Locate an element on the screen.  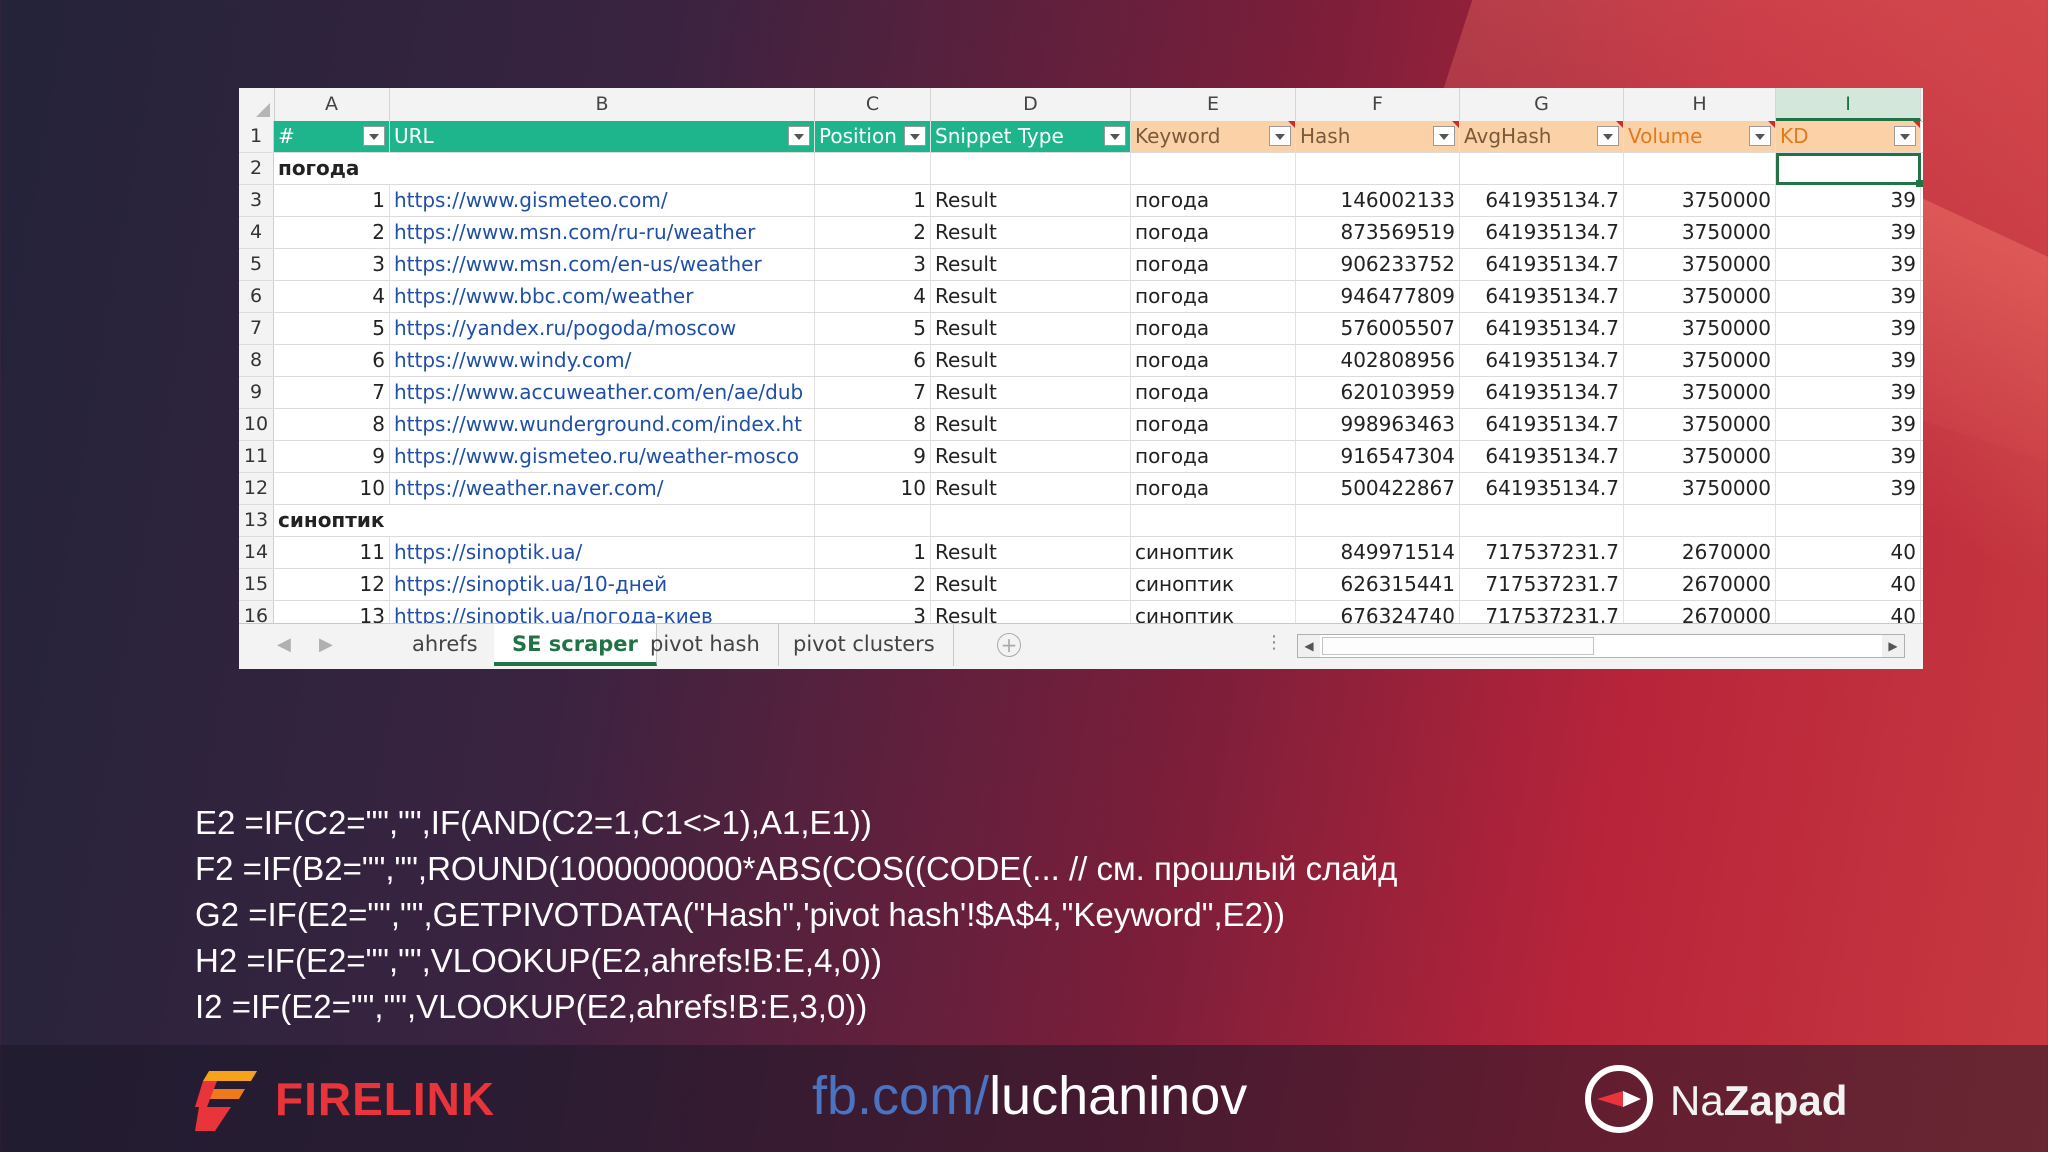
url-link-cell: https://www.accuweather.com/en/ae/dub is located at coordinates (602, 392).